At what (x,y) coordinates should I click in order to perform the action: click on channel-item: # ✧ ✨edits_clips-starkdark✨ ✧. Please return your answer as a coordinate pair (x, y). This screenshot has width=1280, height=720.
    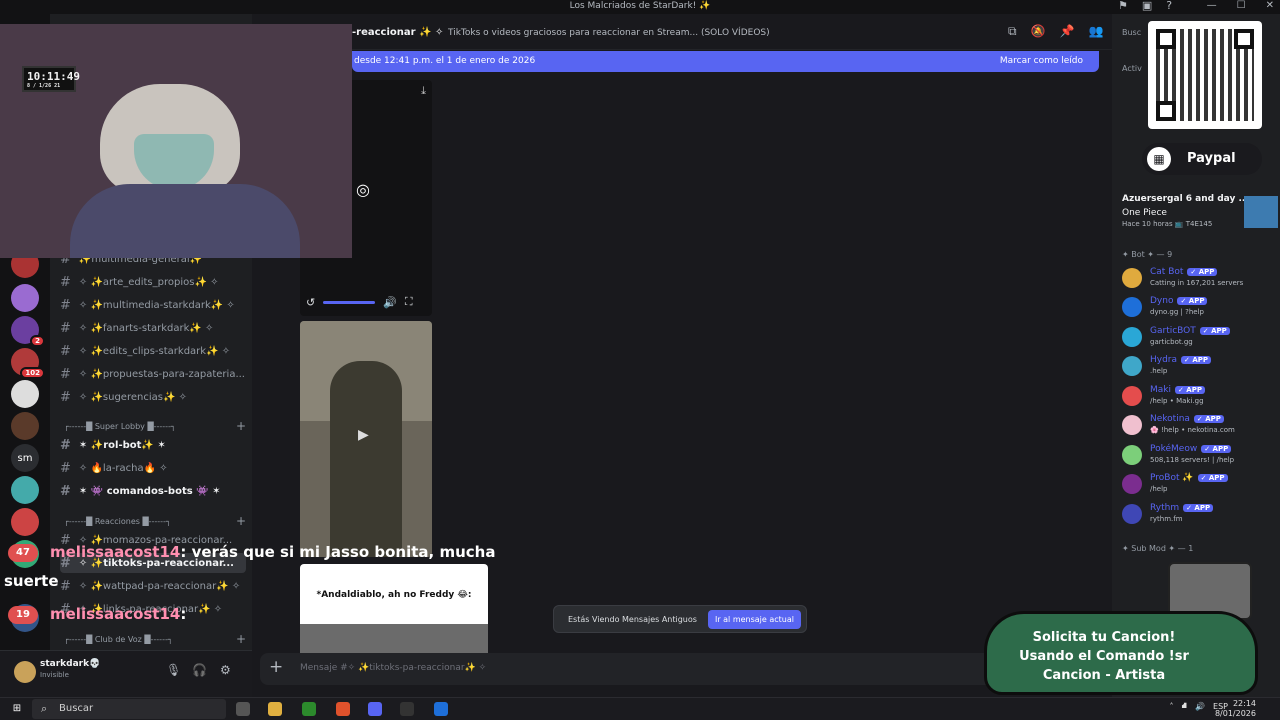
    Looking at the image, I should click on (153, 351).